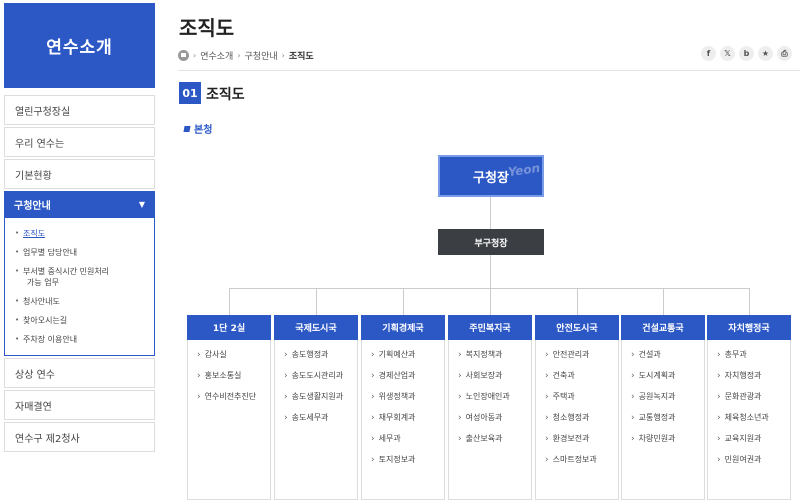  What do you see at coordinates (207, 28) in the screenshot?
I see `page-title: 조직도` at bounding box center [207, 28].